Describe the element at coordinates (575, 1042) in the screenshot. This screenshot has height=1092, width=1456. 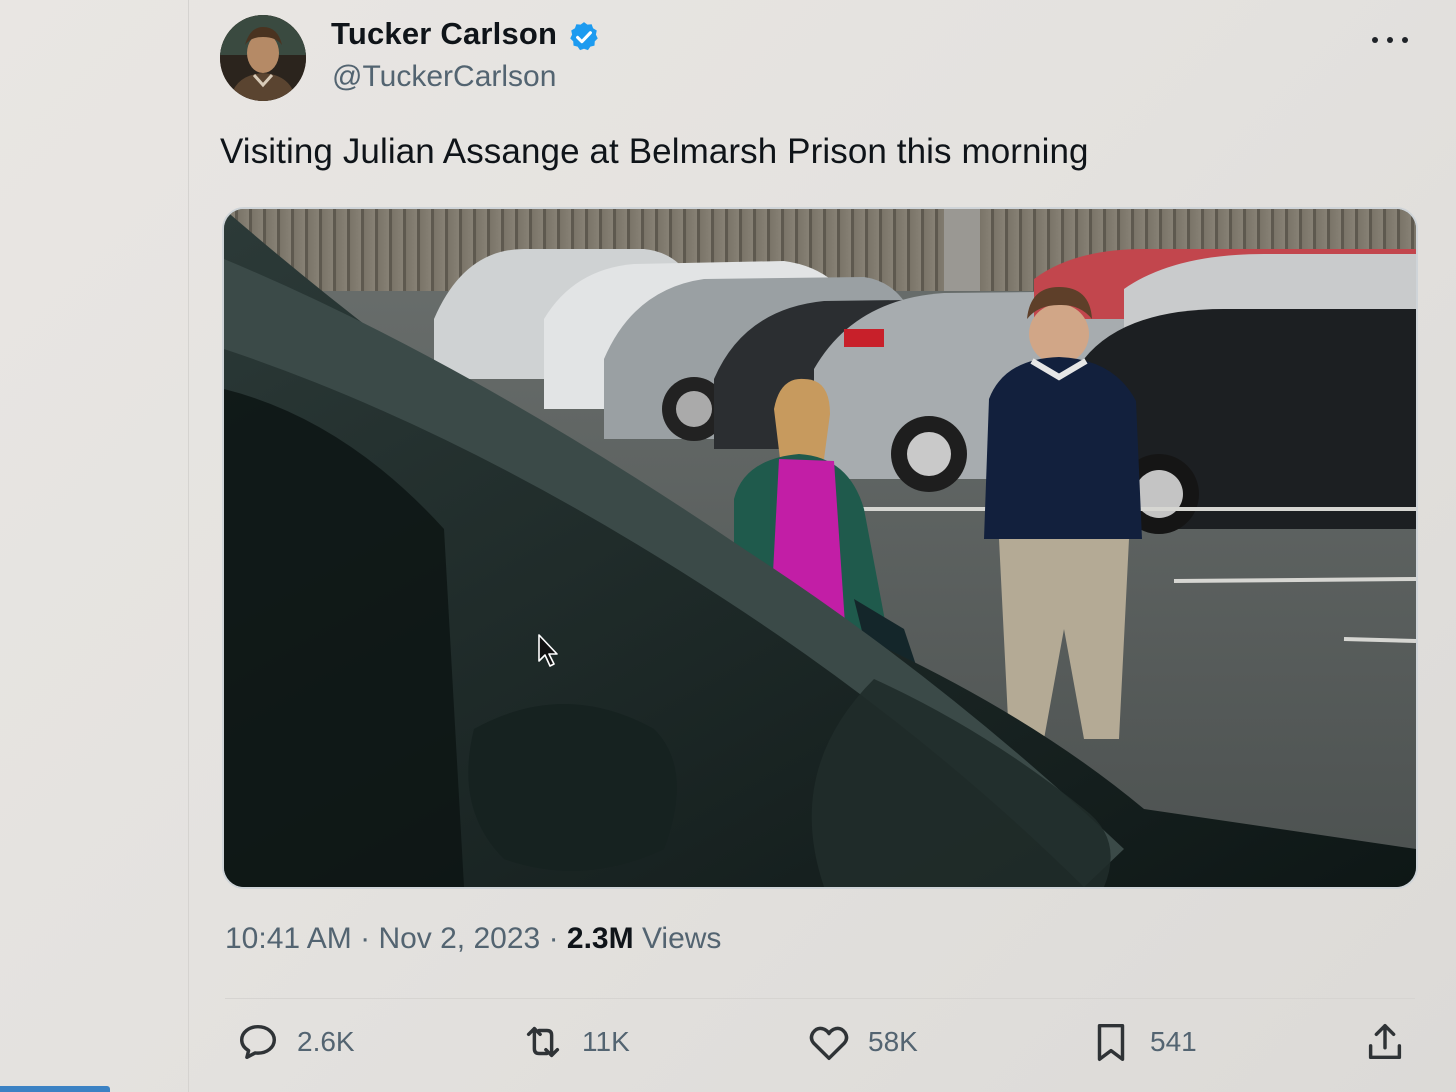
I see `retweet-button: 11K` at that location.